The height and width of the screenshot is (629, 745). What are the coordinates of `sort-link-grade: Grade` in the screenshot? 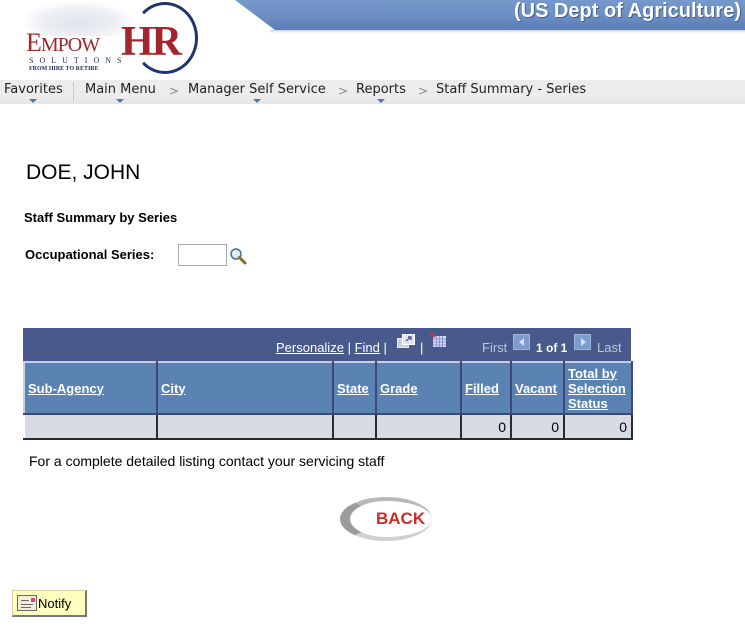 It's located at (399, 388).